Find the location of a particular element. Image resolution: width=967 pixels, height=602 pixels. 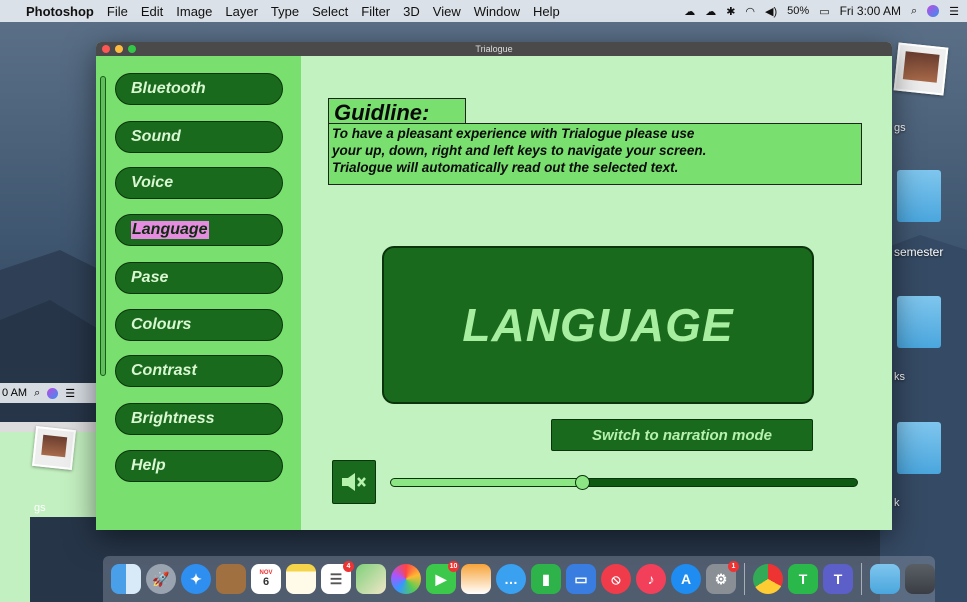

keynote-icon: ▭ is located at coordinates (581, 579).